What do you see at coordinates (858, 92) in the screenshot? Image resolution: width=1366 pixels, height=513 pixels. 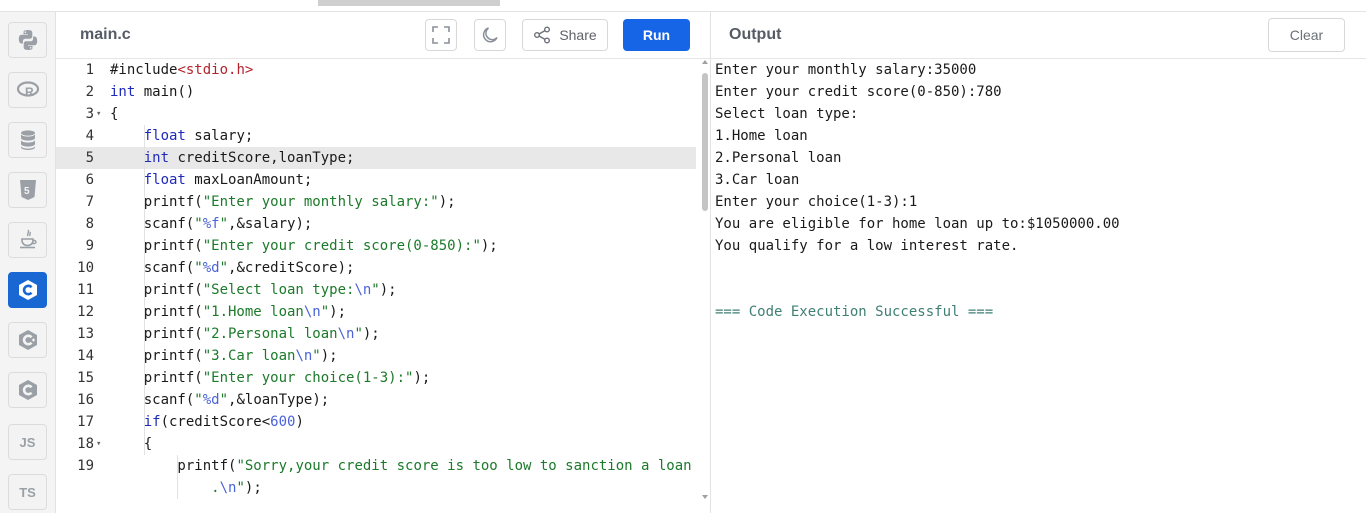 I see `output-line: Enter your credit score(0-850):780` at bounding box center [858, 92].